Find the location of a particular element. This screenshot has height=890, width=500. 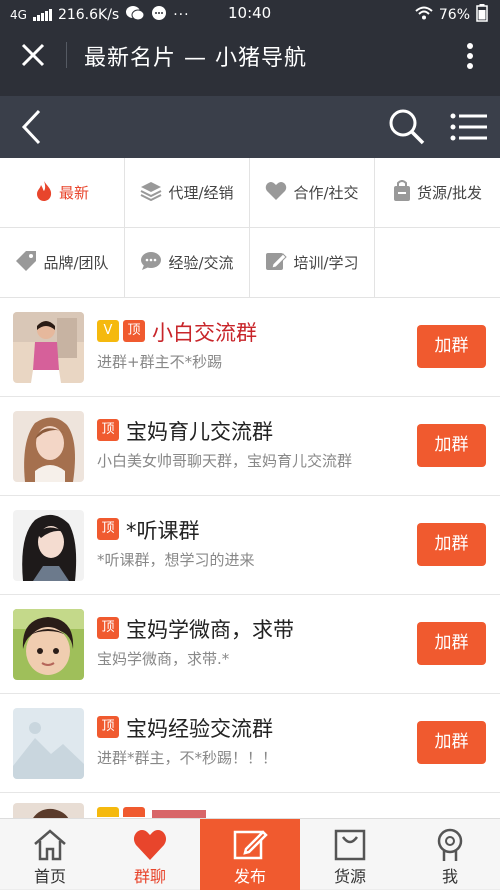

category-agent: 代理/经销 is located at coordinates (187, 193).